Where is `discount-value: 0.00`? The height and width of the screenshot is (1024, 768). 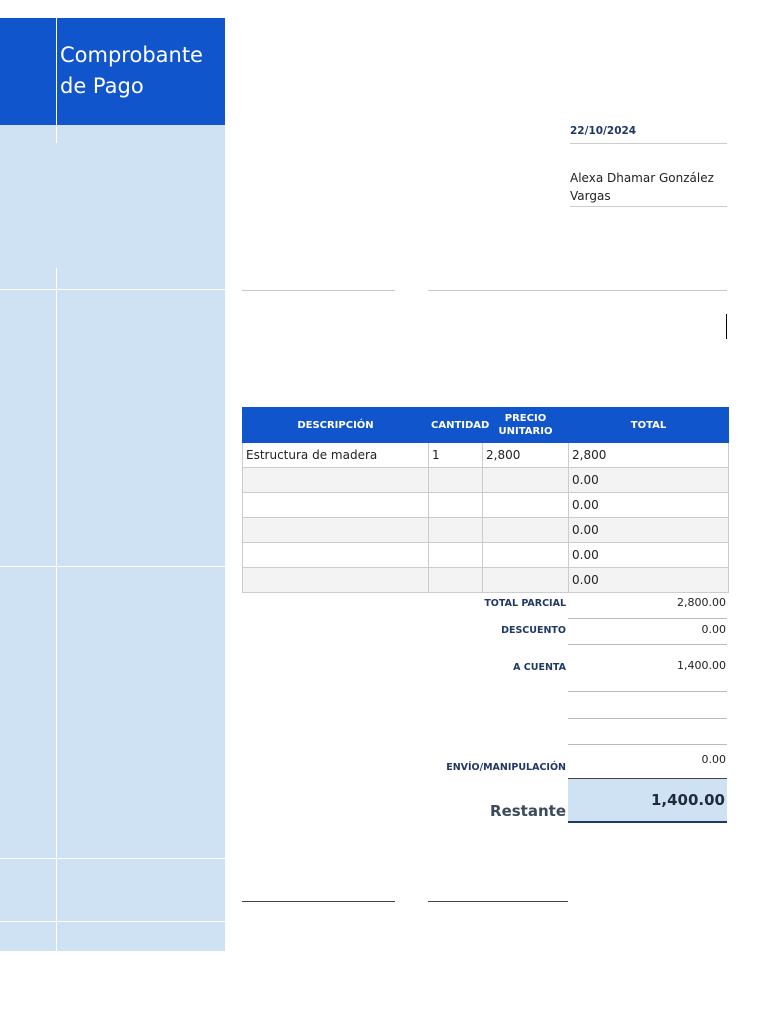
discount-value: 0.00 is located at coordinates (647, 629).